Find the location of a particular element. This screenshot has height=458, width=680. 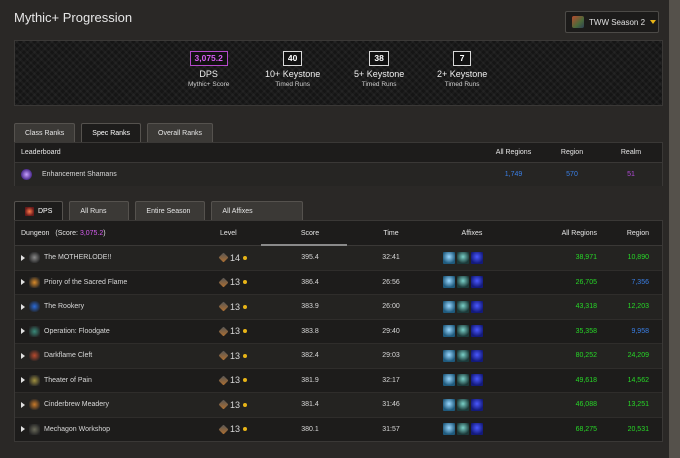

dungeon-name: Cinderbrew Meadery is located at coordinates (76, 404).